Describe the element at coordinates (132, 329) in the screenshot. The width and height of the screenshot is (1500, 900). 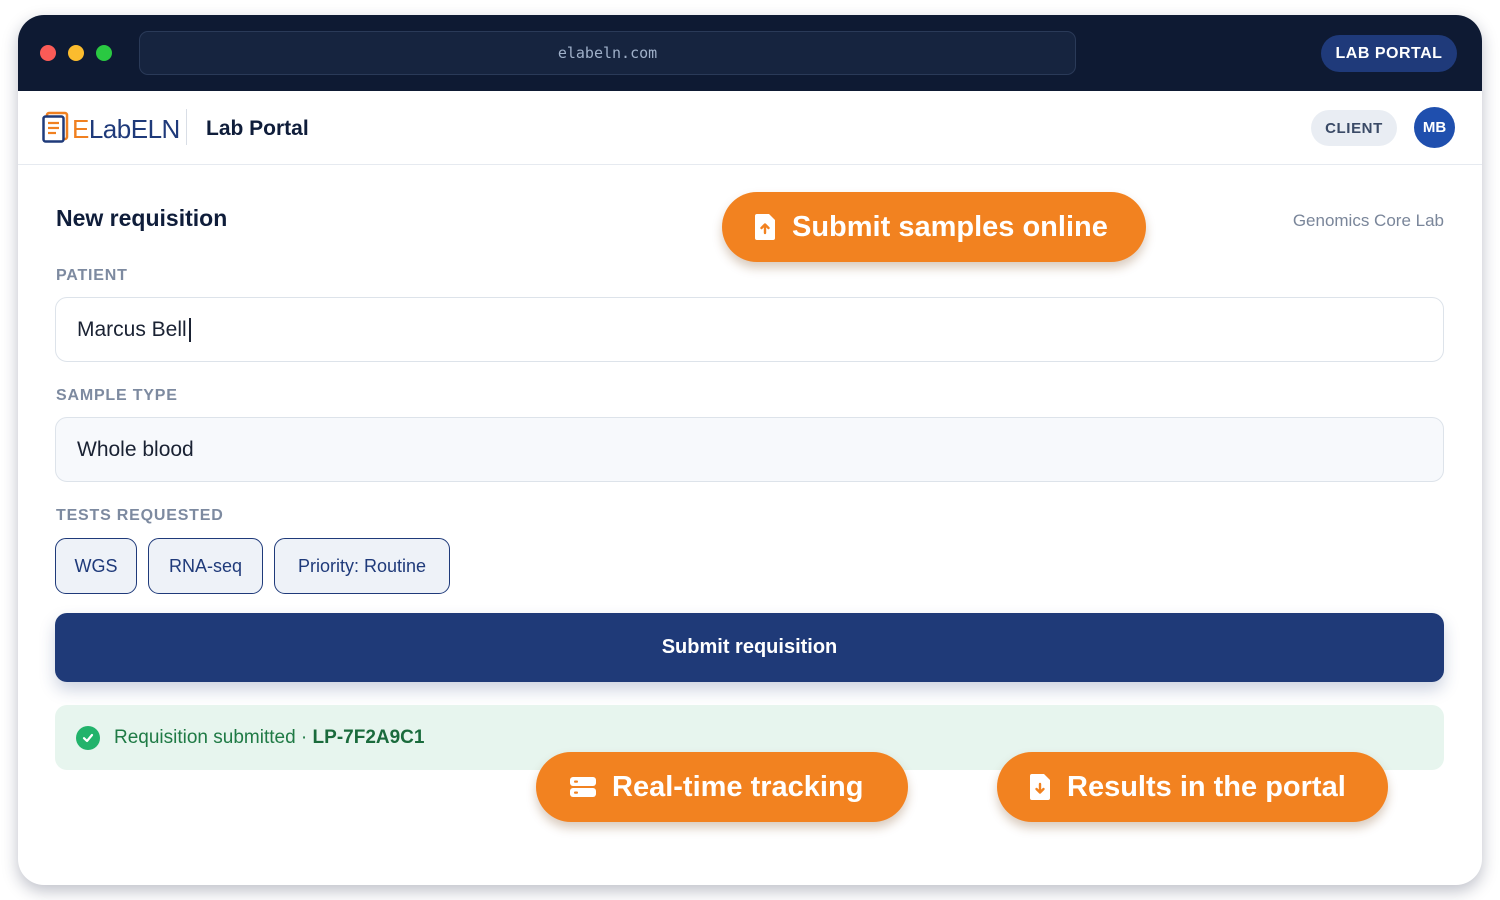
I see `patient-input-value: Marcus Bell` at that location.